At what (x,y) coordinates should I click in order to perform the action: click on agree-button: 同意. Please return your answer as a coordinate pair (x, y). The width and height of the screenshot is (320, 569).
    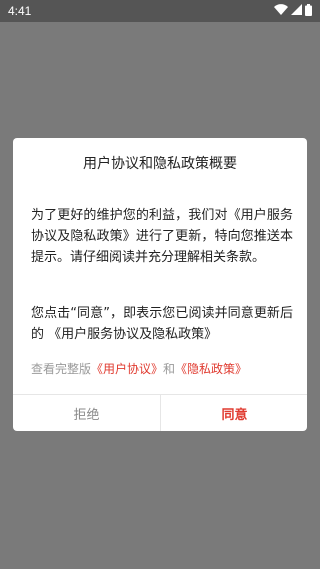
    Looking at the image, I should click on (234, 413).